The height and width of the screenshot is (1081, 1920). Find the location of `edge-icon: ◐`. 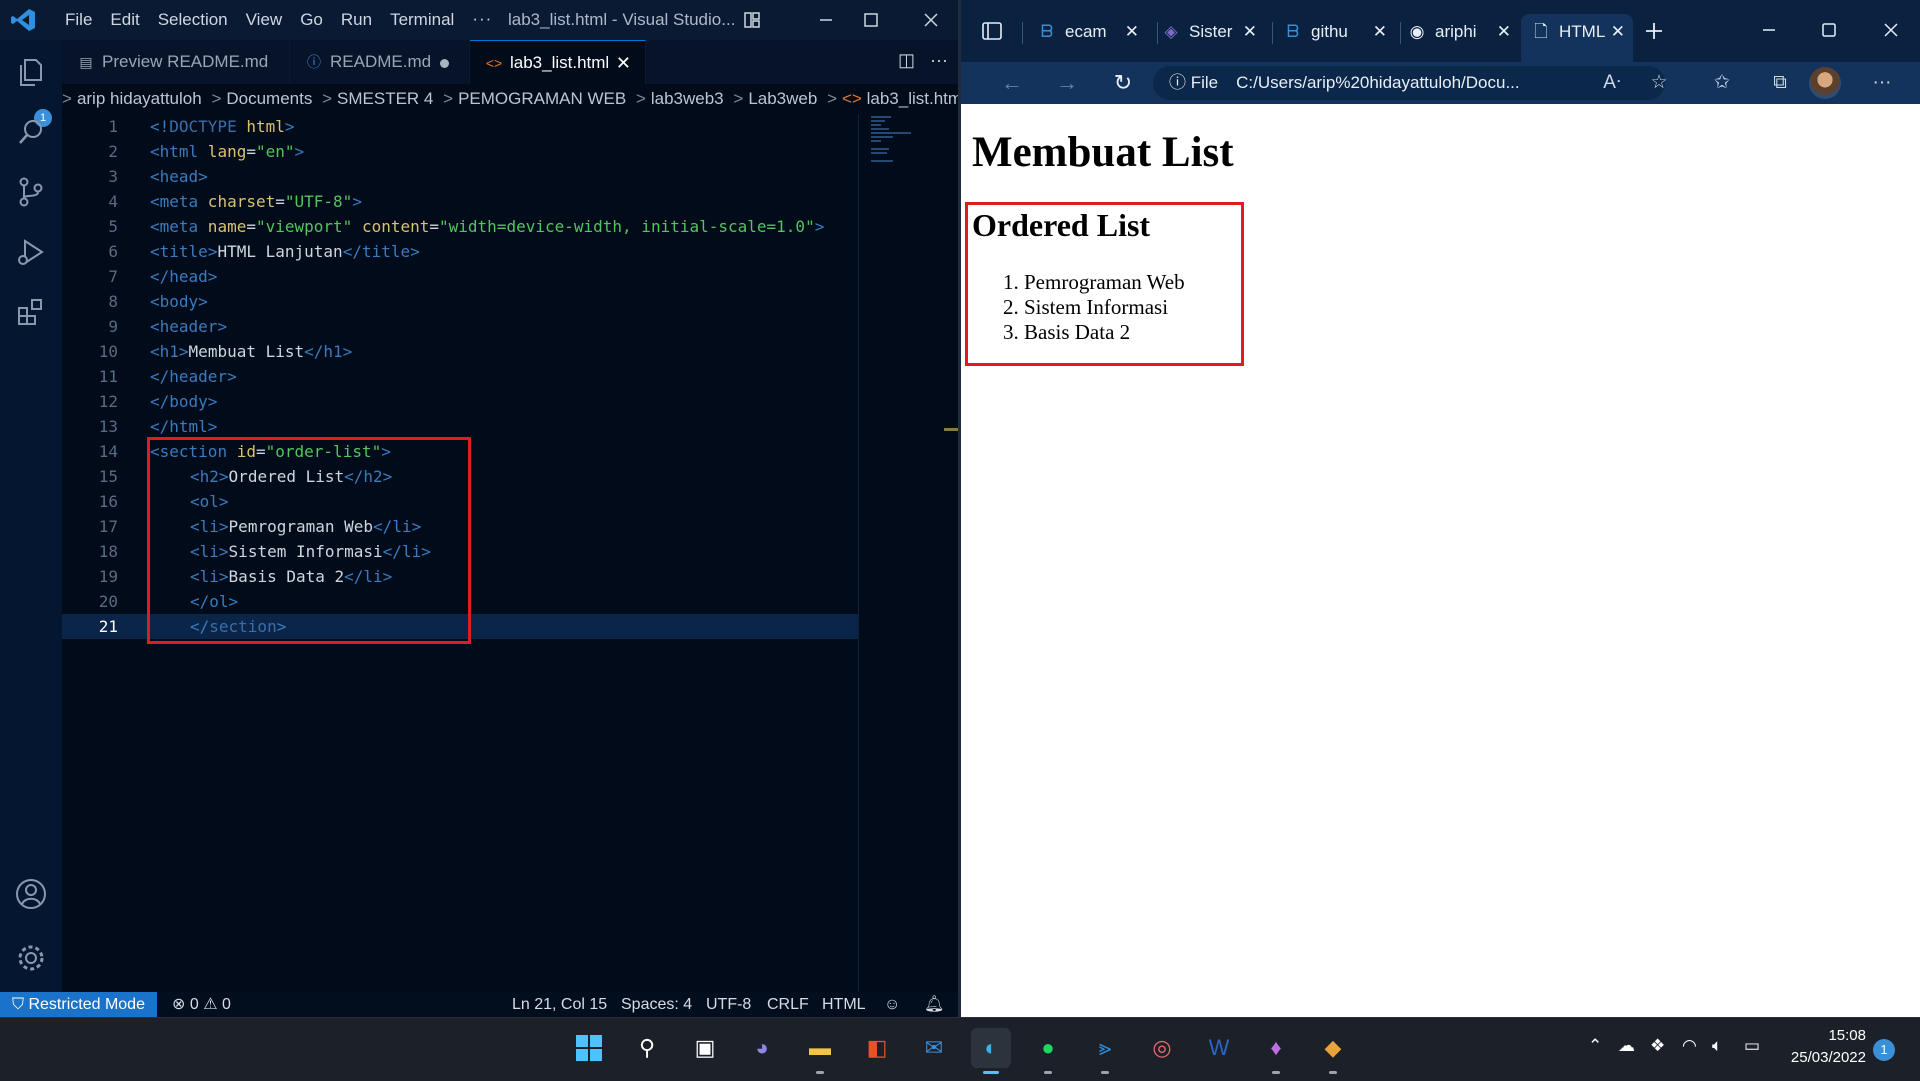

edge-icon: ◐ is located at coordinates (991, 1051).